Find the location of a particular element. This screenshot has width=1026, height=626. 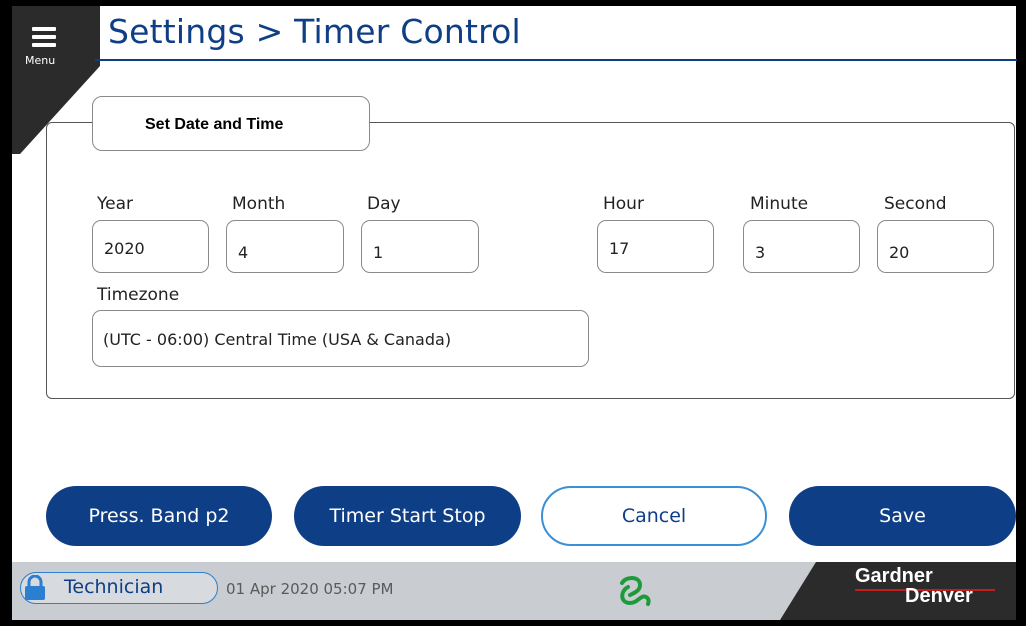

lock-icon is located at coordinates (35, 587).